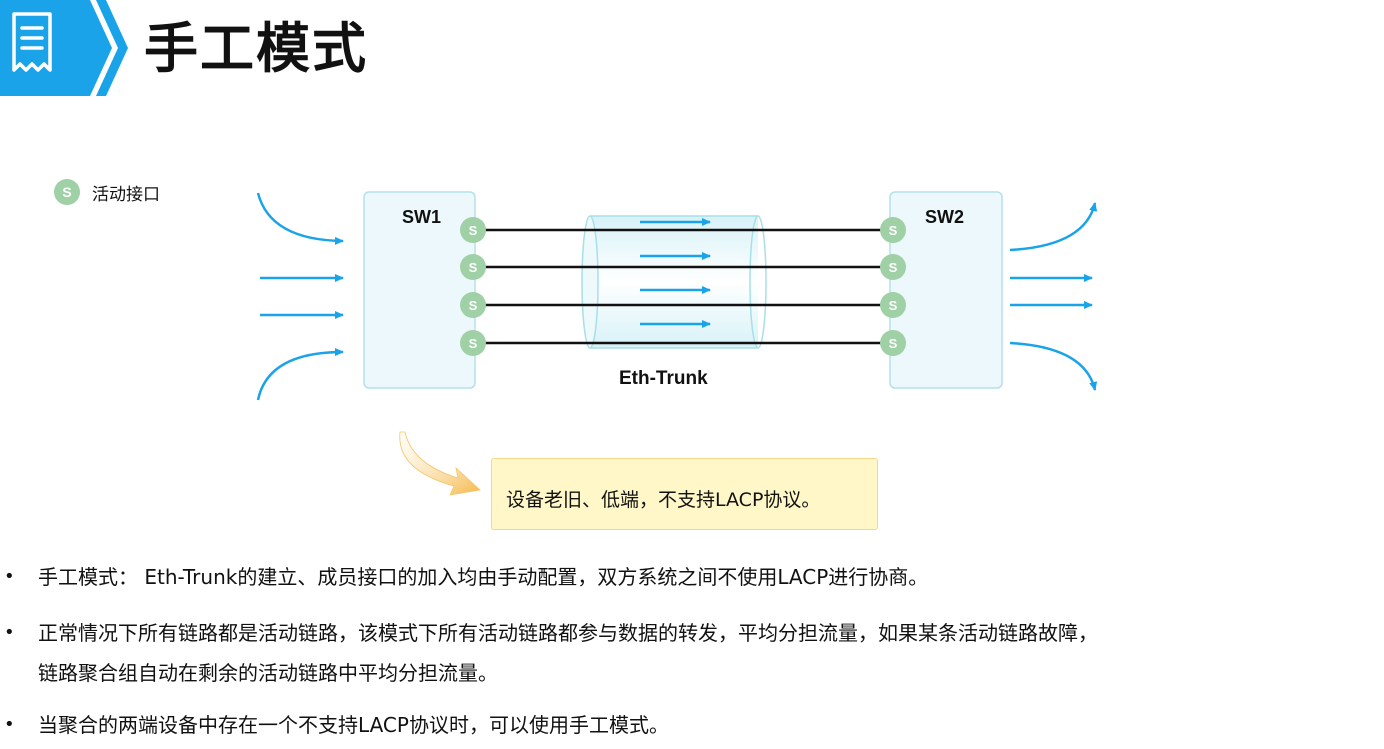  I want to click on note-box: 设备老旧、低端，不支持LACP协议。, so click(684, 494).